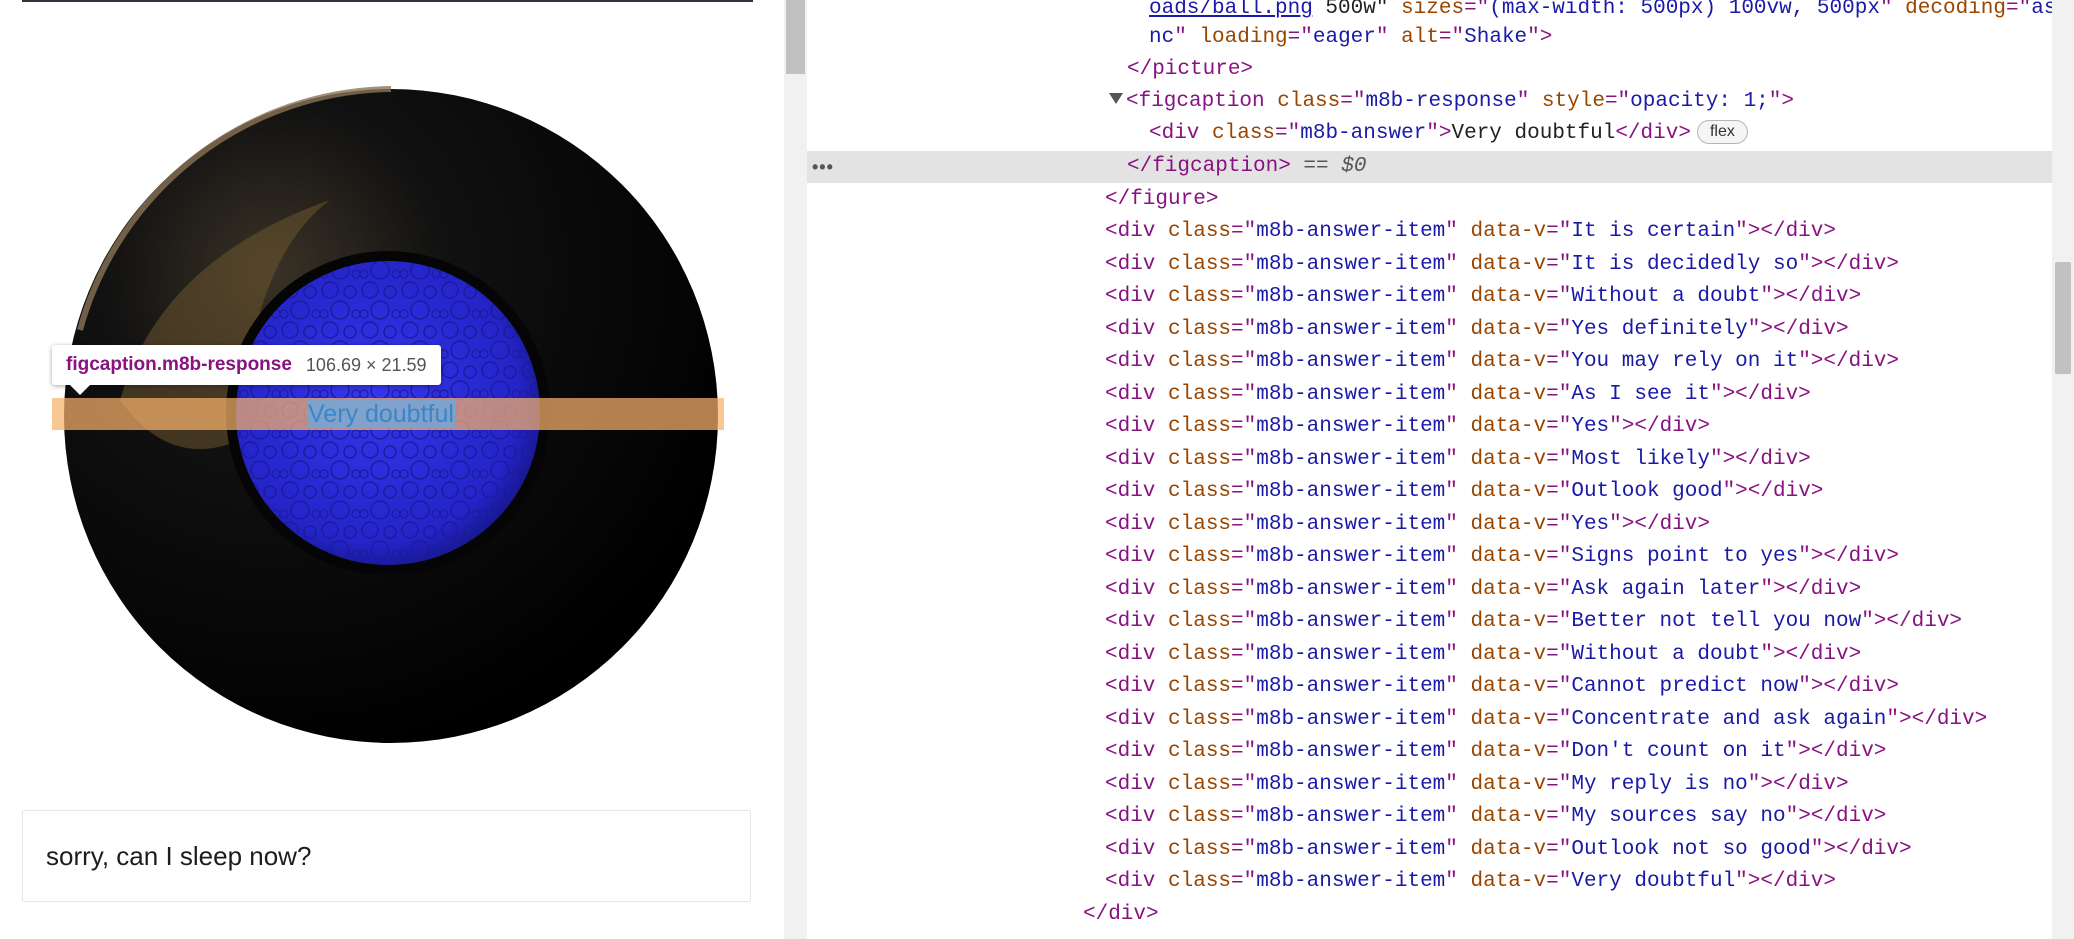 This screenshot has width=2074, height=939. What do you see at coordinates (1243, 37) in the screenshot?
I see `attr-loading: loading` at bounding box center [1243, 37].